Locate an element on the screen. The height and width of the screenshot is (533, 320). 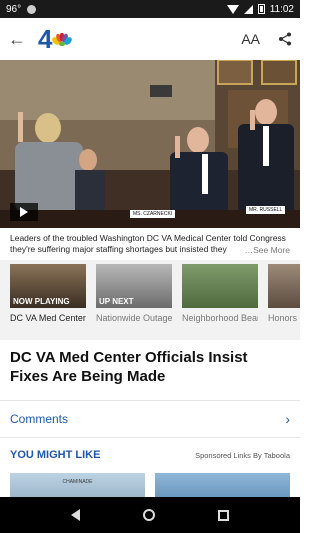
status-bar: 96° 11:02 is located at coordinates (150, 9).